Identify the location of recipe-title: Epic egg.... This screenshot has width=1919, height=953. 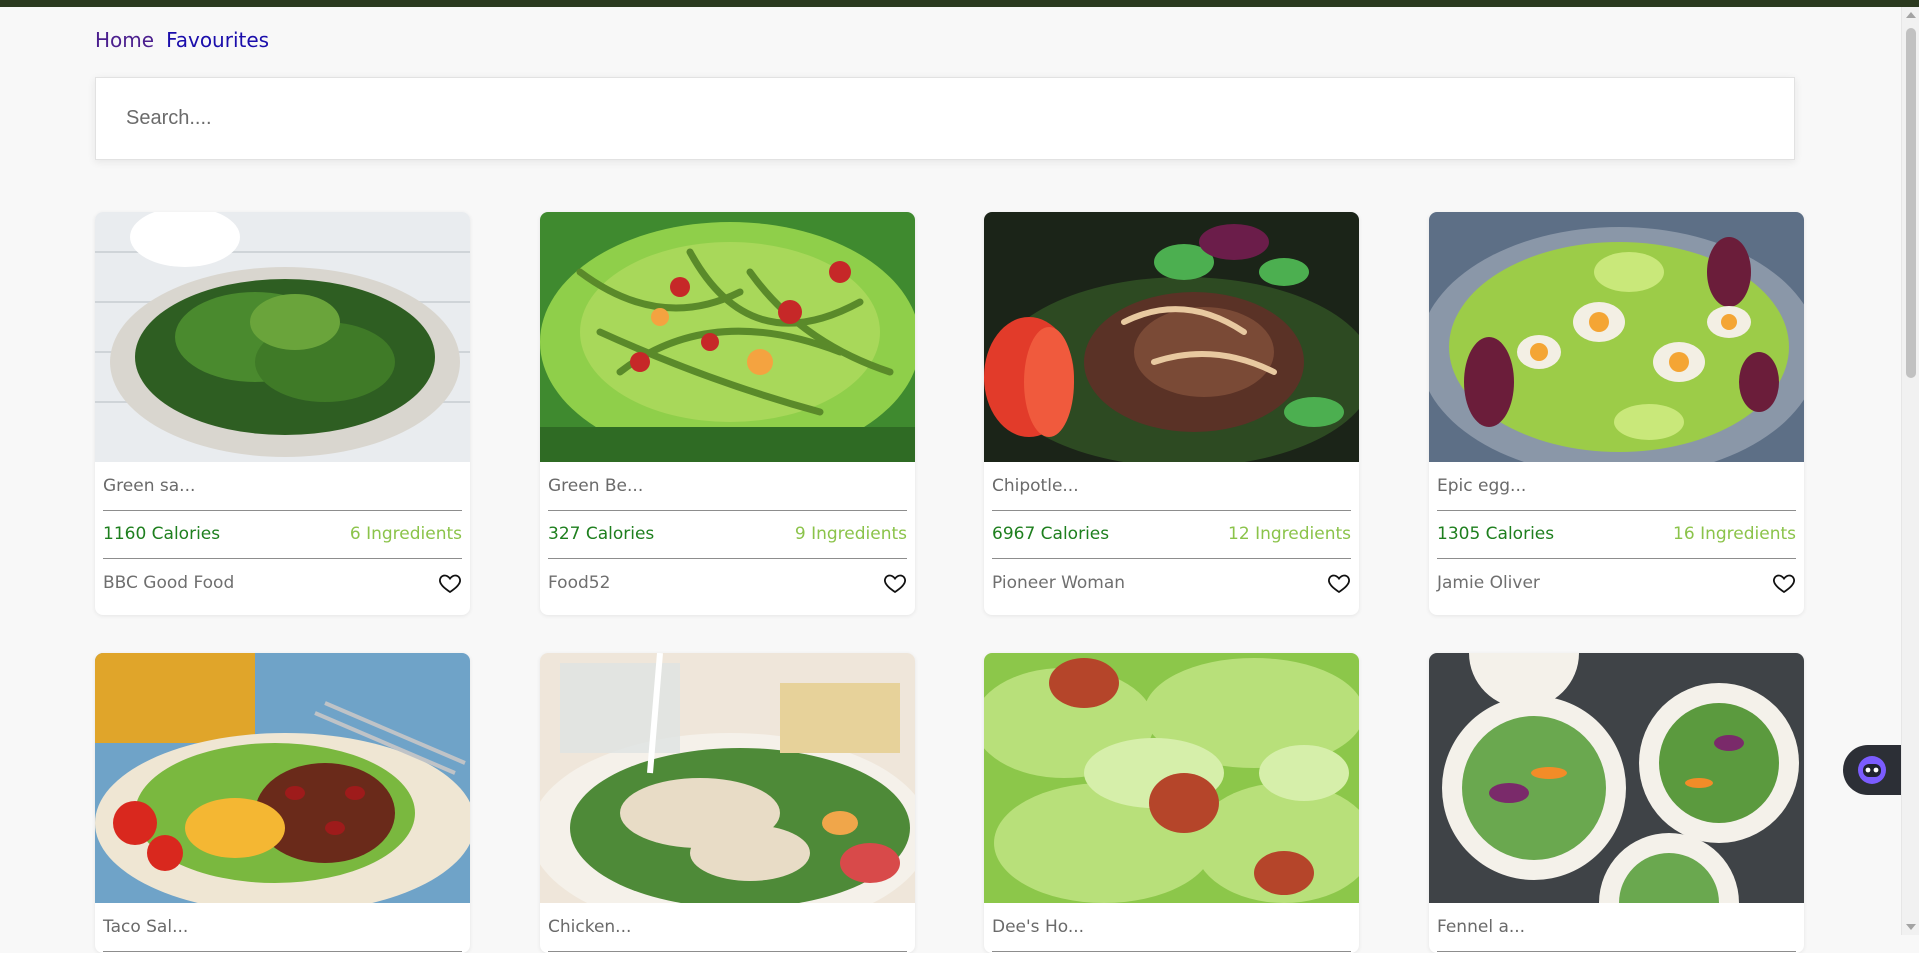
(1616, 486).